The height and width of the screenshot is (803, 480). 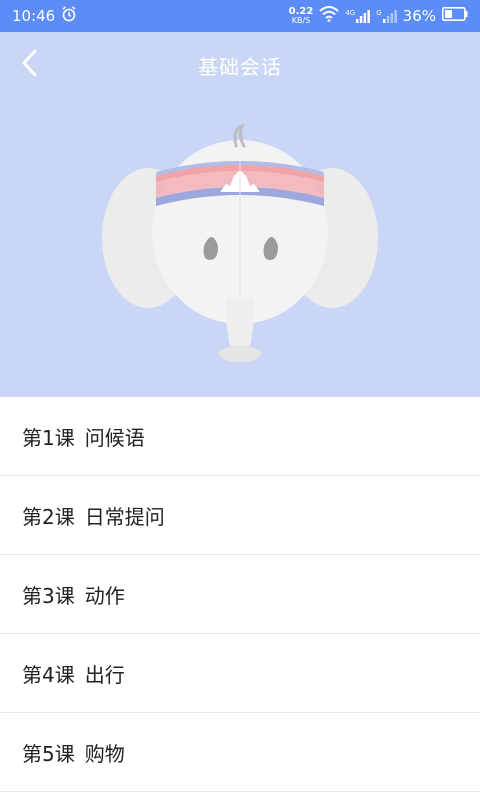 What do you see at coordinates (240, 515) in the screenshot?
I see `lesson-item-2: 第2课 日常提问` at bounding box center [240, 515].